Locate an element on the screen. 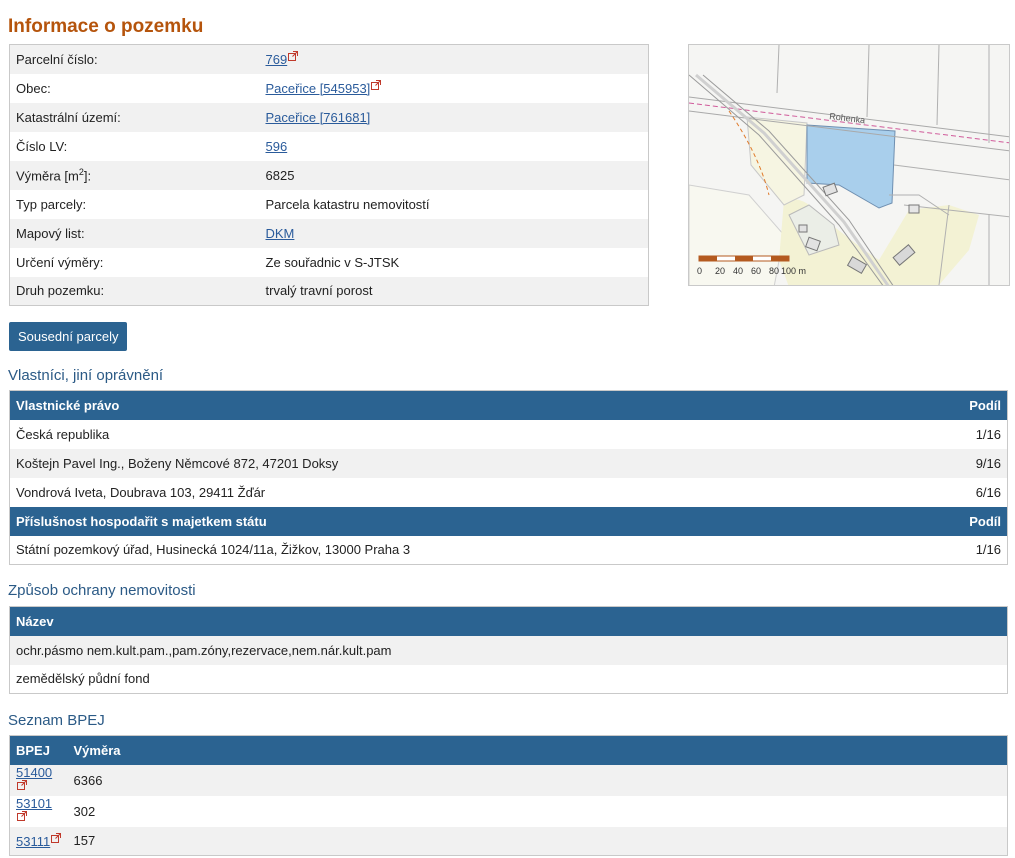 The height and width of the screenshot is (858, 1015). bpej-header-row: BPEJ Výměra is located at coordinates (508, 750).